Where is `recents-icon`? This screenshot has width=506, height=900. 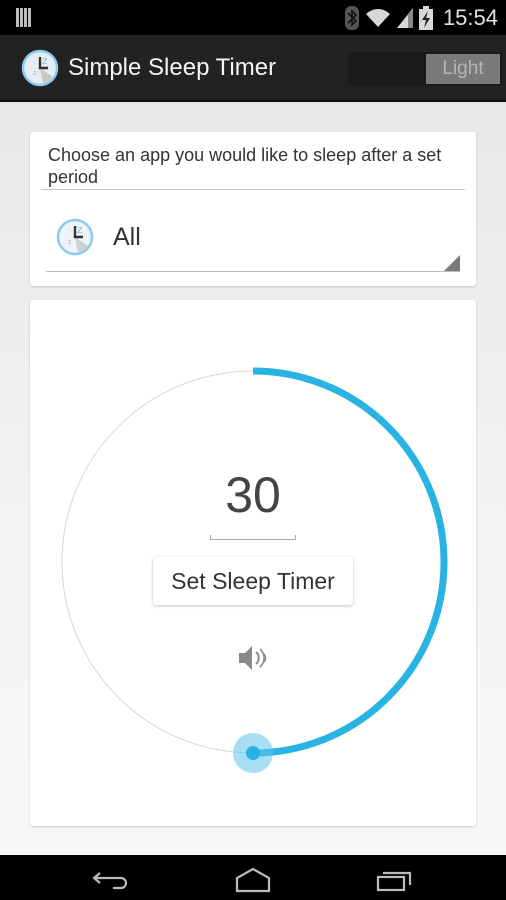
recents-icon is located at coordinates (394, 878).